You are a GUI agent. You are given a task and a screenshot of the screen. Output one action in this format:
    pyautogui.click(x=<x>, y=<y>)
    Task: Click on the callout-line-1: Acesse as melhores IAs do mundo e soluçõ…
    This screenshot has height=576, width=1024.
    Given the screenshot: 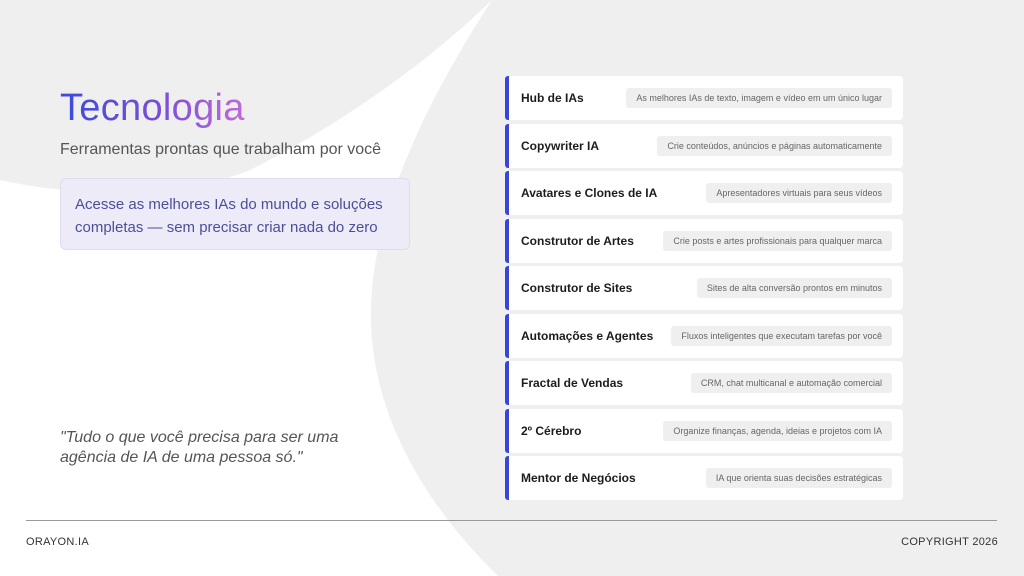 What is the action you would take?
    pyautogui.click(x=229, y=204)
    